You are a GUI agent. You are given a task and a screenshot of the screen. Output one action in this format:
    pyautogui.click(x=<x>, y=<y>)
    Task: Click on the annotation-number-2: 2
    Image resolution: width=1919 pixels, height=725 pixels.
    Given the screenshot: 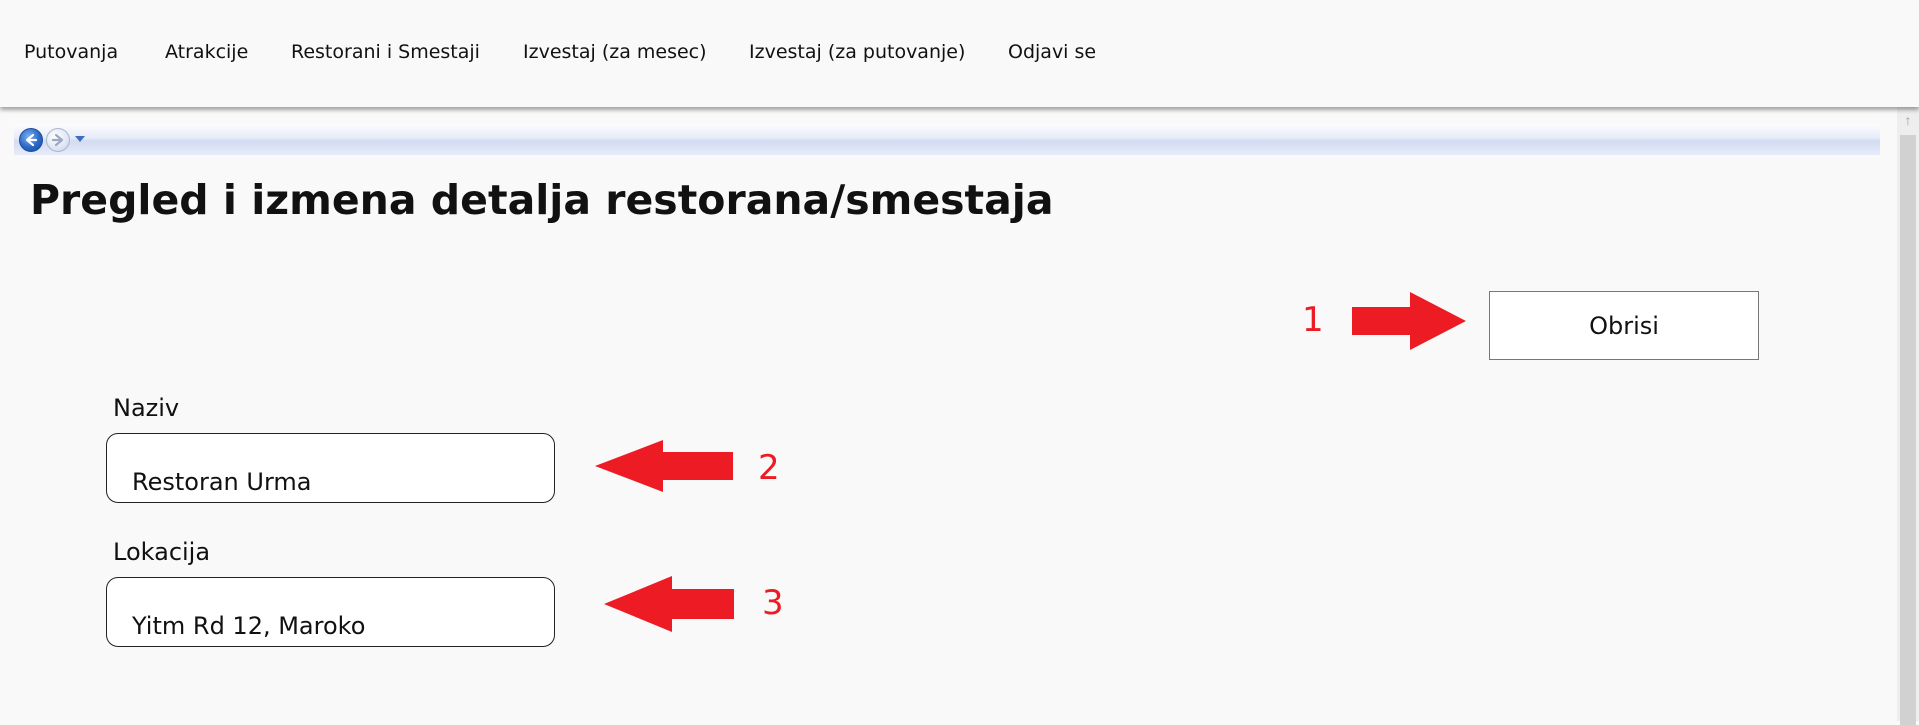 What is the action you would take?
    pyautogui.click(x=769, y=468)
    